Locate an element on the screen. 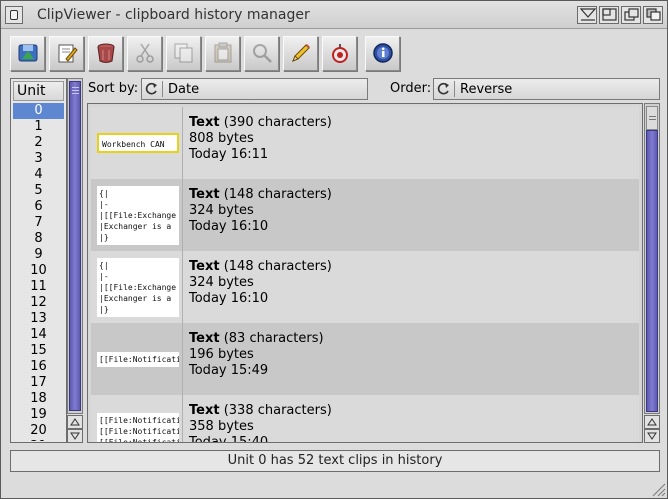  clip-scroll-down-button is located at coordinates (652, 436).